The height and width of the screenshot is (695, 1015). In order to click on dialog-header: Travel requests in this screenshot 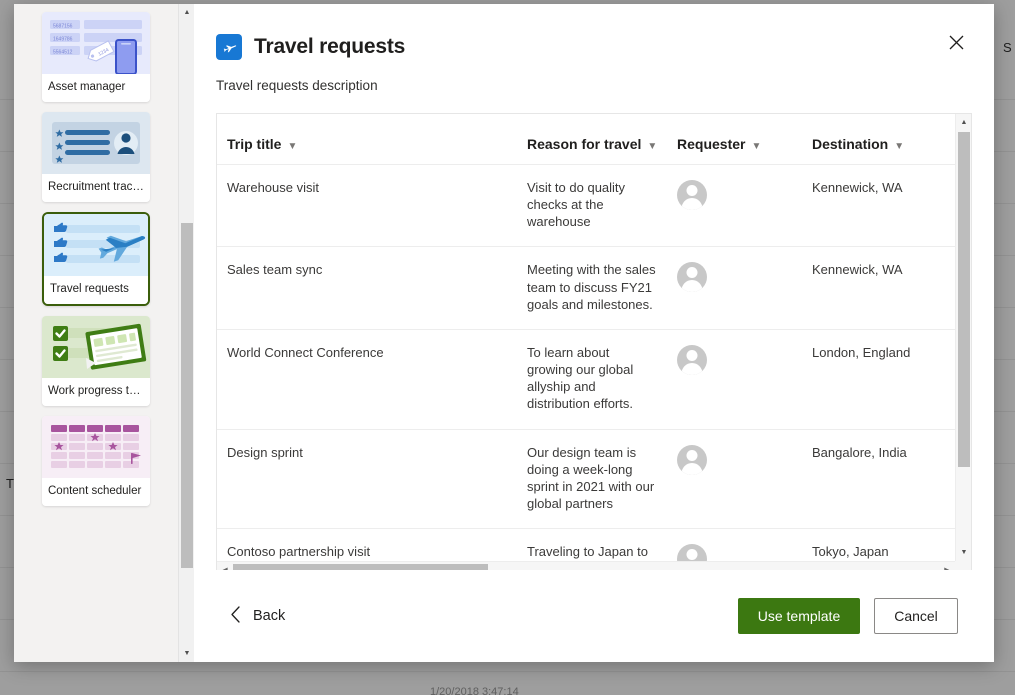, I will do `click(594, 32)`.